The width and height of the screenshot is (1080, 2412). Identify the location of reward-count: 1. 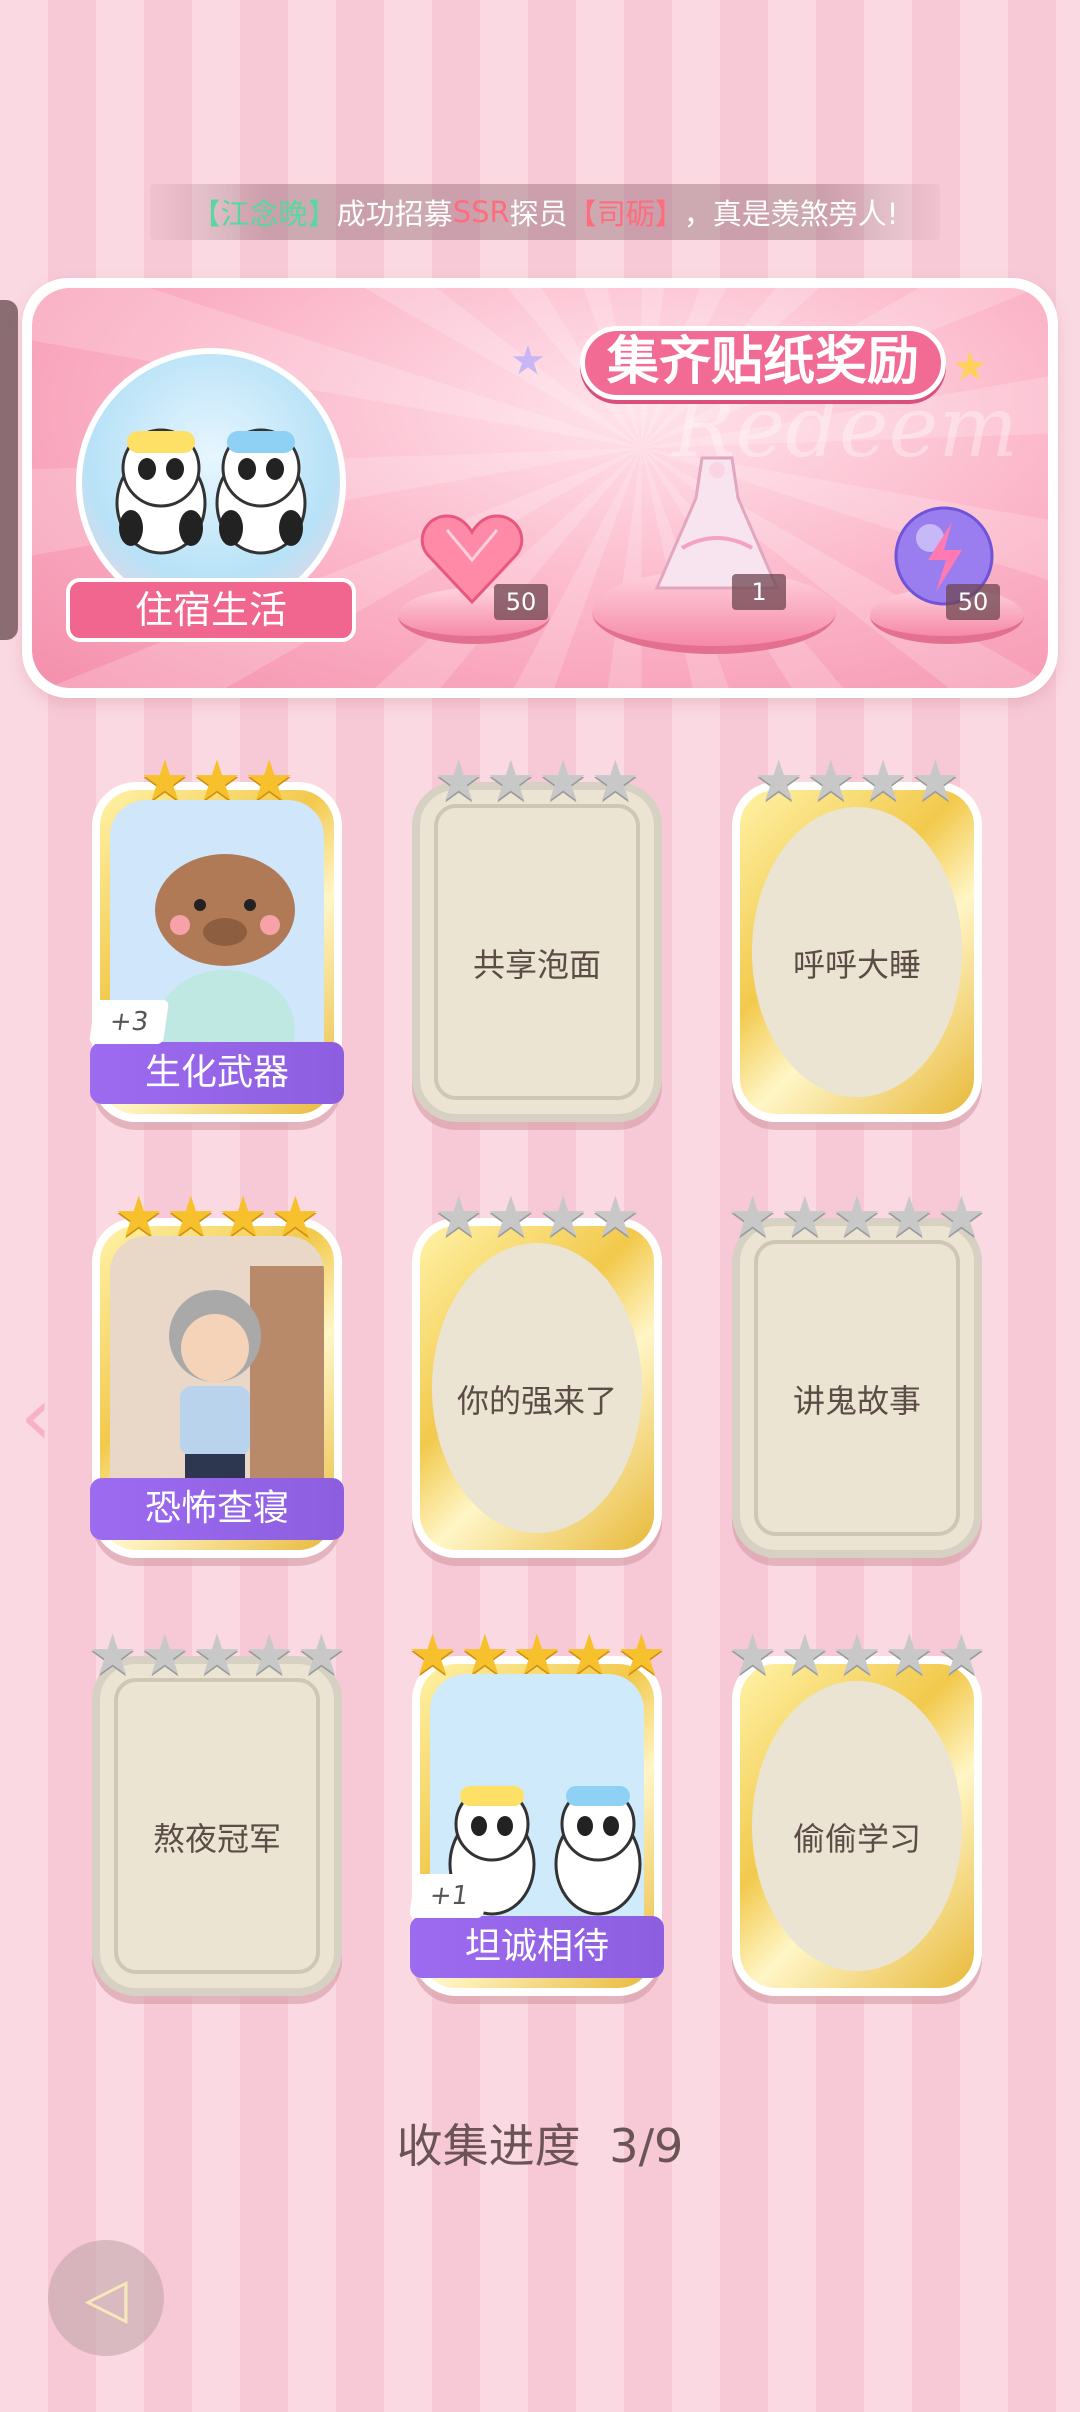
(759, 592).